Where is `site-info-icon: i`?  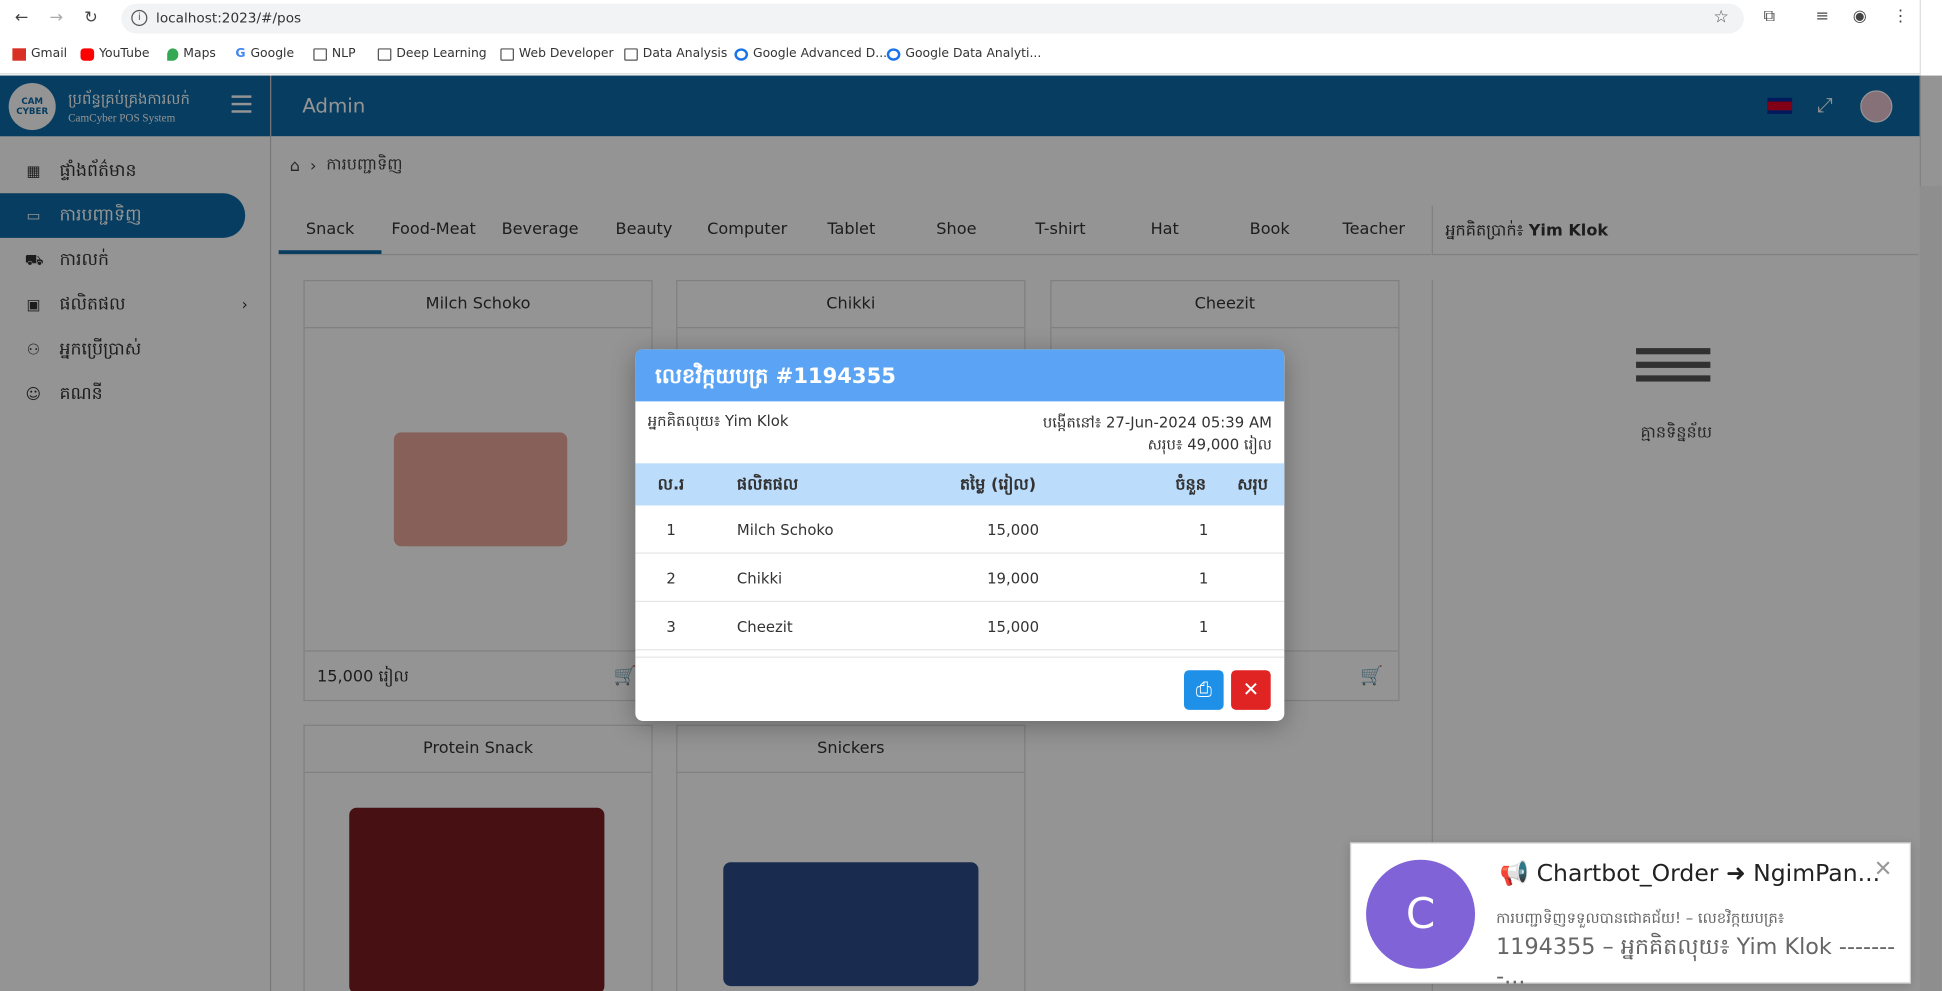 site-info-icon: i is located at coordinates (139, 18).